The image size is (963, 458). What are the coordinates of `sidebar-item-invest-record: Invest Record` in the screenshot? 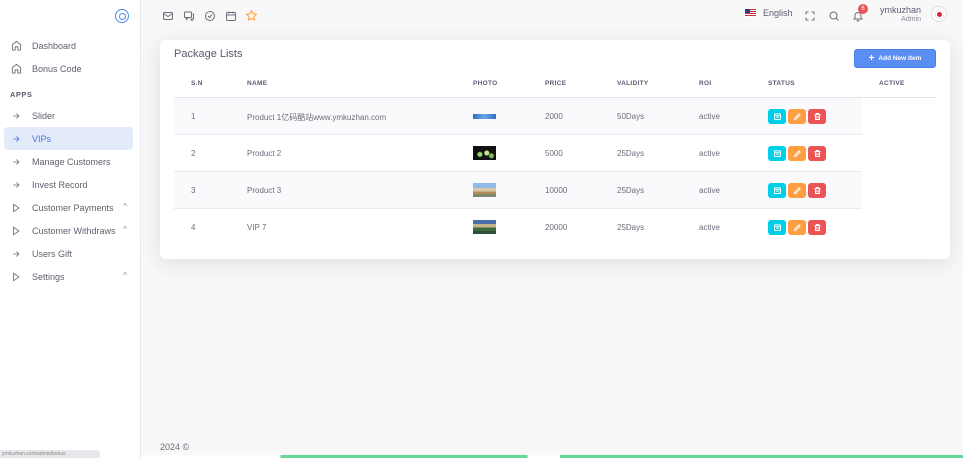 It's located at (68, 184).